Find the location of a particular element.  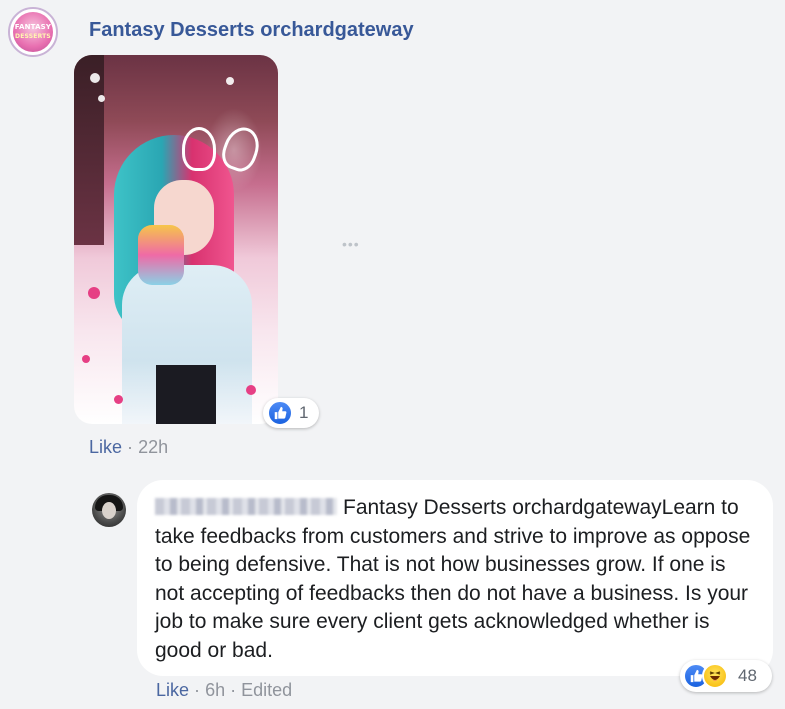

mention-tag: Fantasy Desserts orchardgateway is located at coordinates (502, 507).